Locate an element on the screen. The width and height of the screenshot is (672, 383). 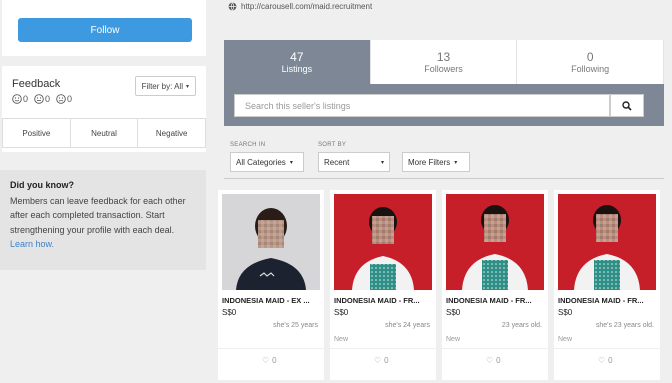
profile-url: http://carousell.com/maid.recruitment is located at coordinates (300, 6).